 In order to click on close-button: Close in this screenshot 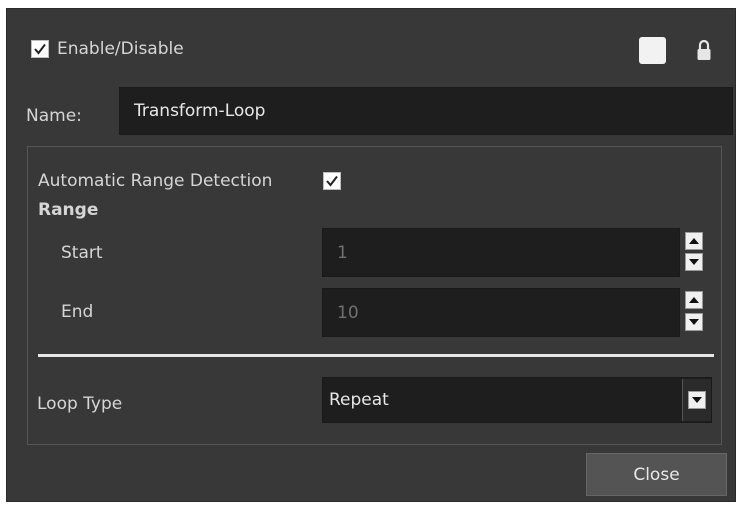, I will do `click(656, 474)`.